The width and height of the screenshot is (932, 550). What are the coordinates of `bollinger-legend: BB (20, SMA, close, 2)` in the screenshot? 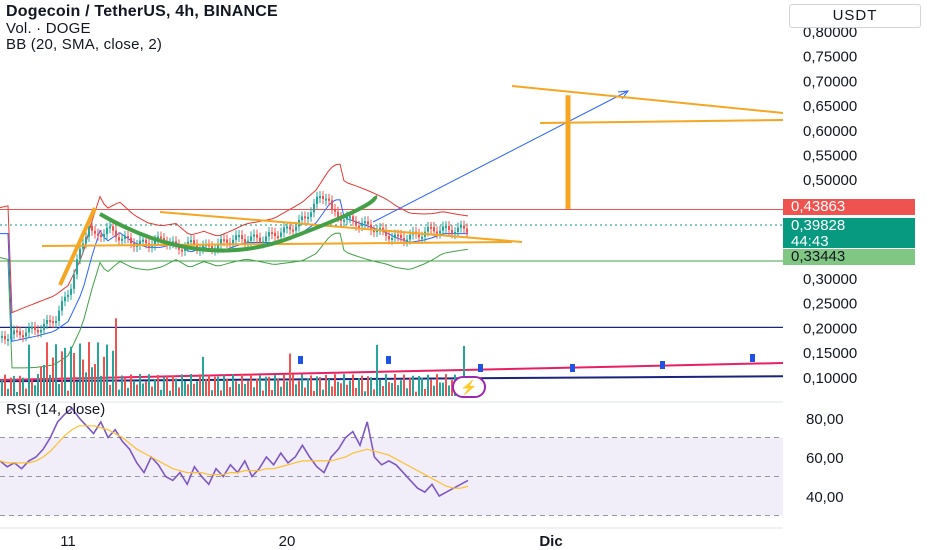 It's located at (84, 44).